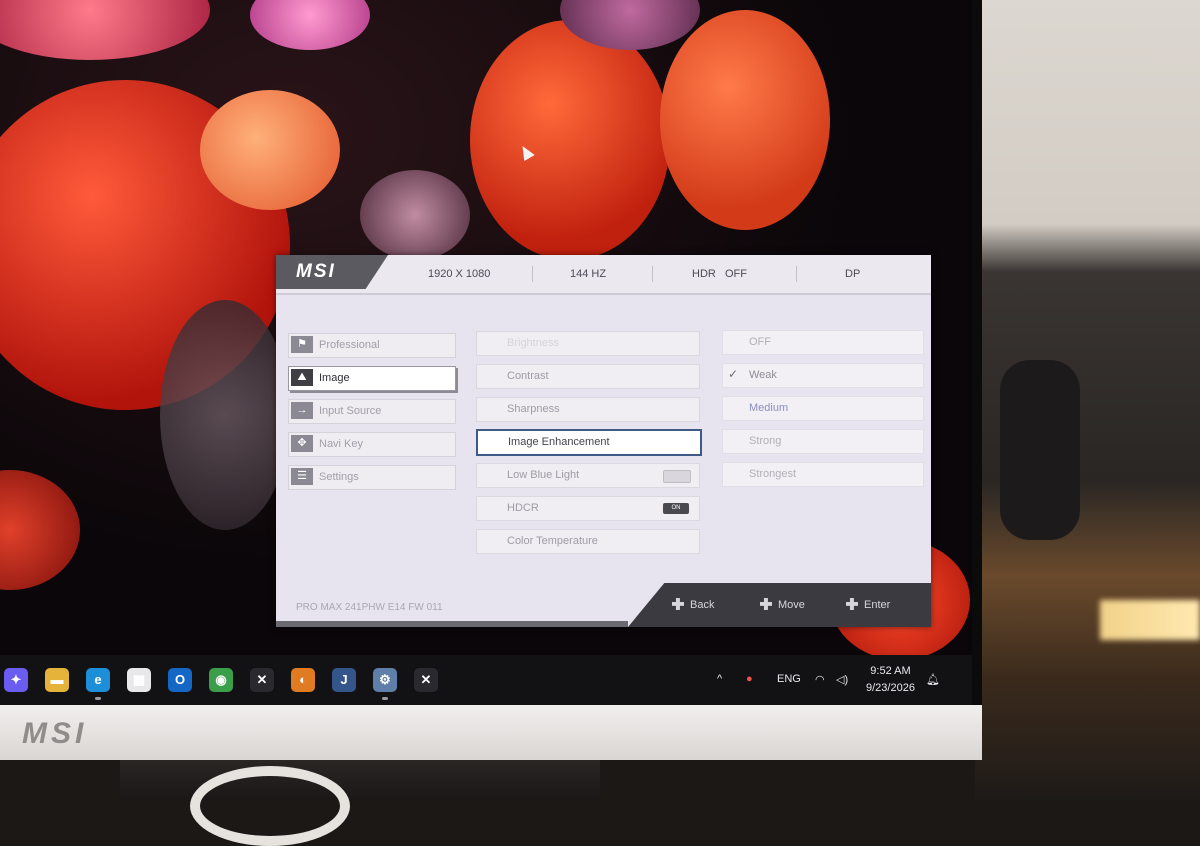 The height and width of the screenshot is (846, 1200). Describe the element at coordinates (180, 680) in the screenshot. I see `outlook-icon: O` at that location.